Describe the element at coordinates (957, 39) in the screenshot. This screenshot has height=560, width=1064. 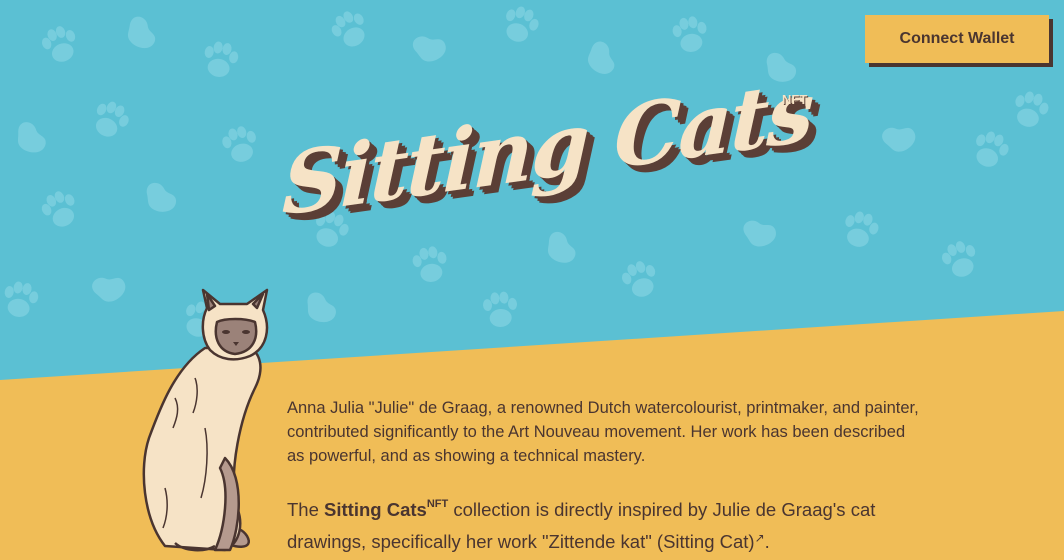
I see `connect-wallet-button: Connect Wallet` at that location.